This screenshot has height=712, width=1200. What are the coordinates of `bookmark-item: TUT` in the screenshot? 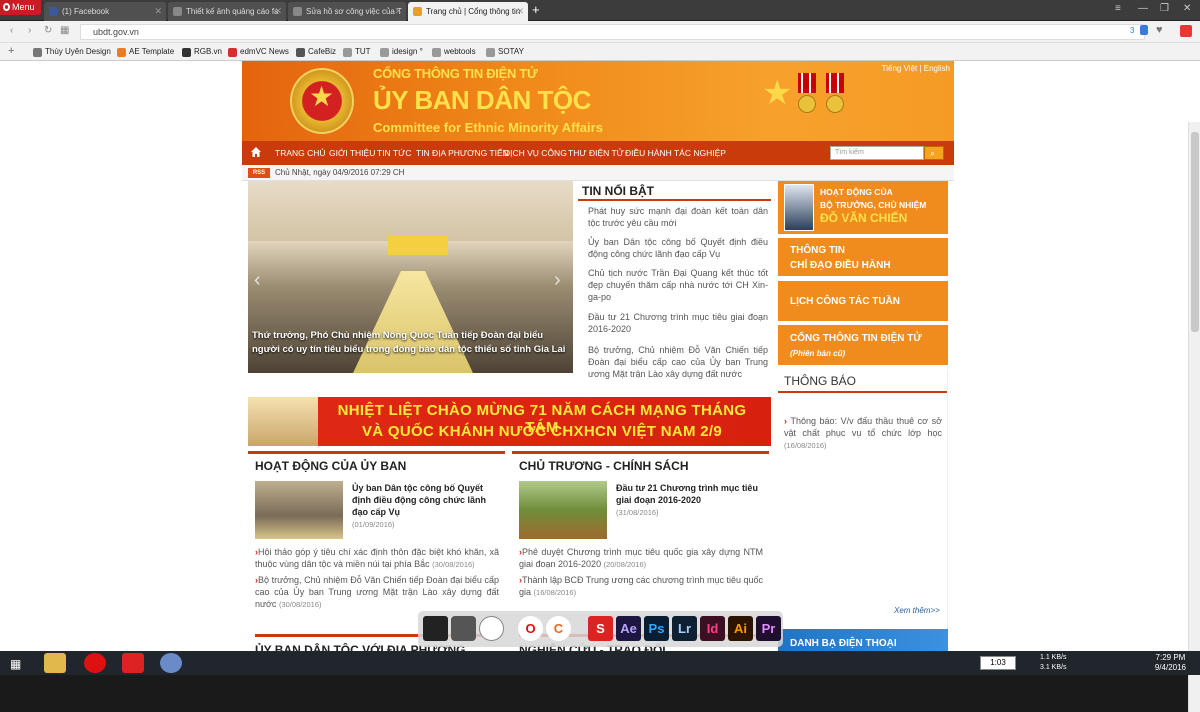 It's located at (357, 52).